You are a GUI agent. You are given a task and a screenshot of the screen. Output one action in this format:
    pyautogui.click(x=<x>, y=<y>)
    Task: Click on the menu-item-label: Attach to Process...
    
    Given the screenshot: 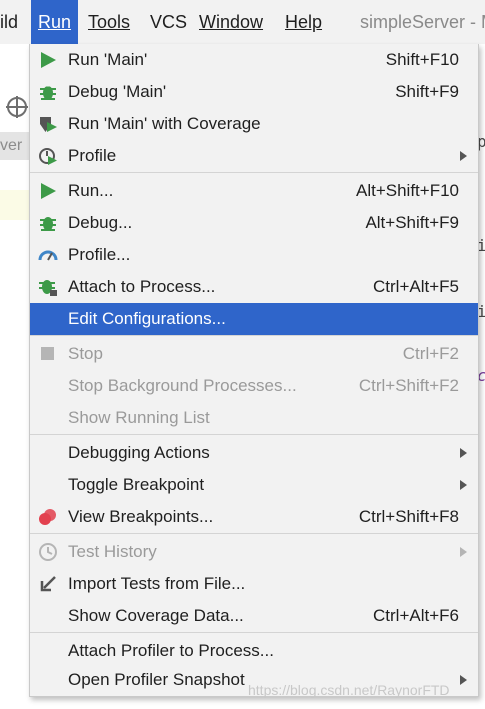 What is the action you would take?
    pyautogui.click(x=142, y=286)
    